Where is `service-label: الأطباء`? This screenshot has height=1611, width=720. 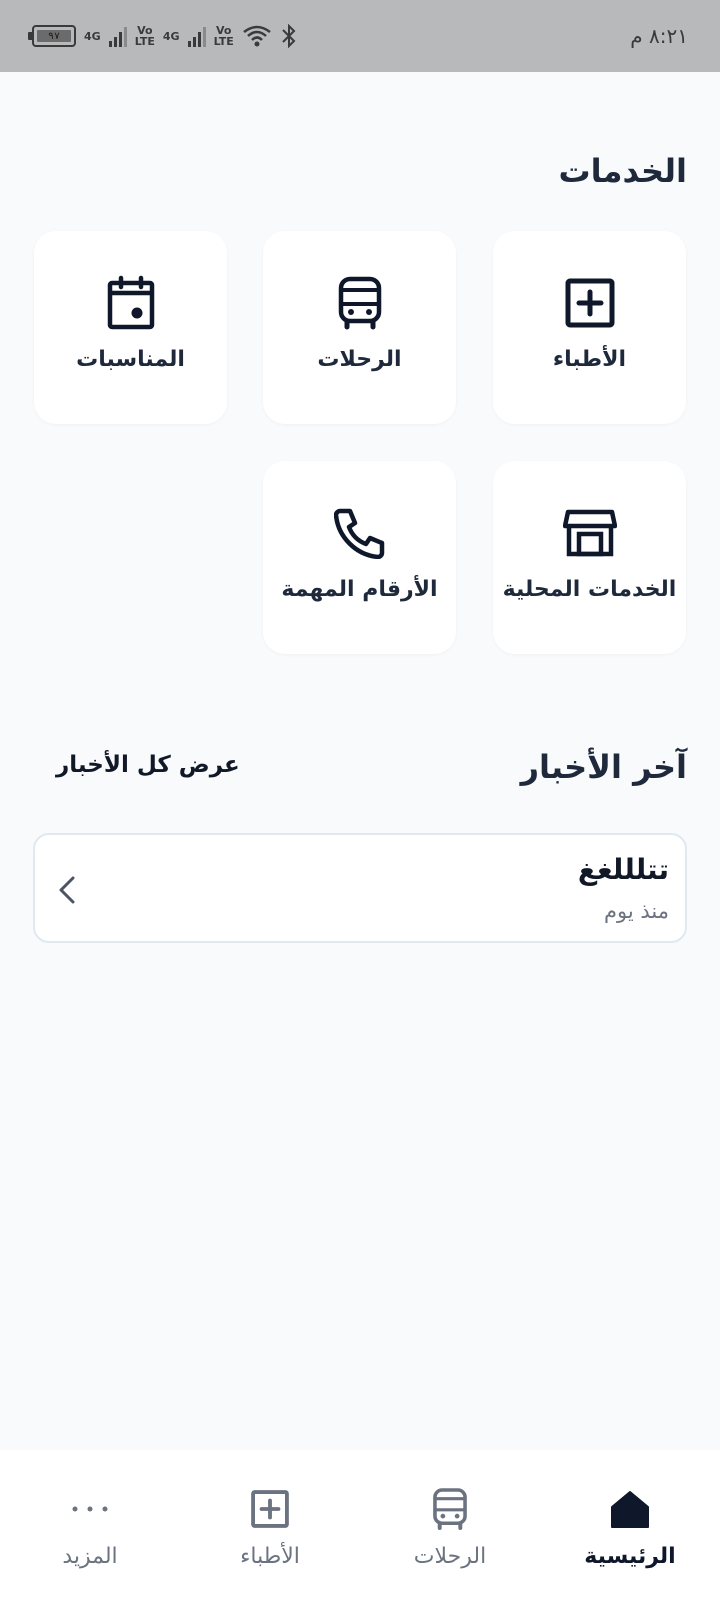 service-label: الأطباء is located at coordinates (589, 359).